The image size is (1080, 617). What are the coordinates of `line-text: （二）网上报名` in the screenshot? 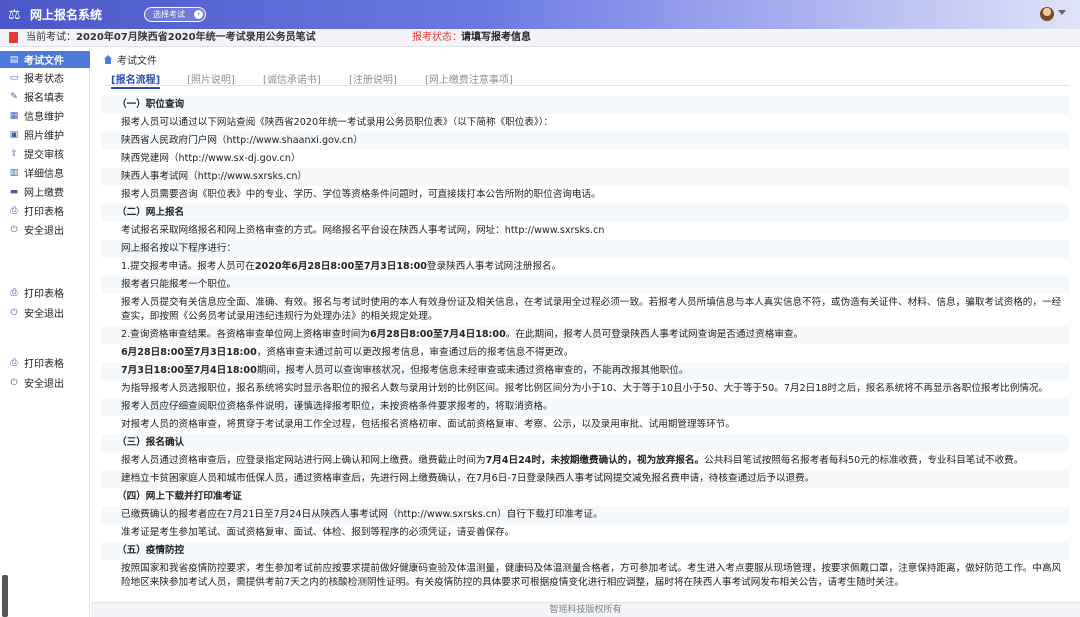 It's located at (151, 212).